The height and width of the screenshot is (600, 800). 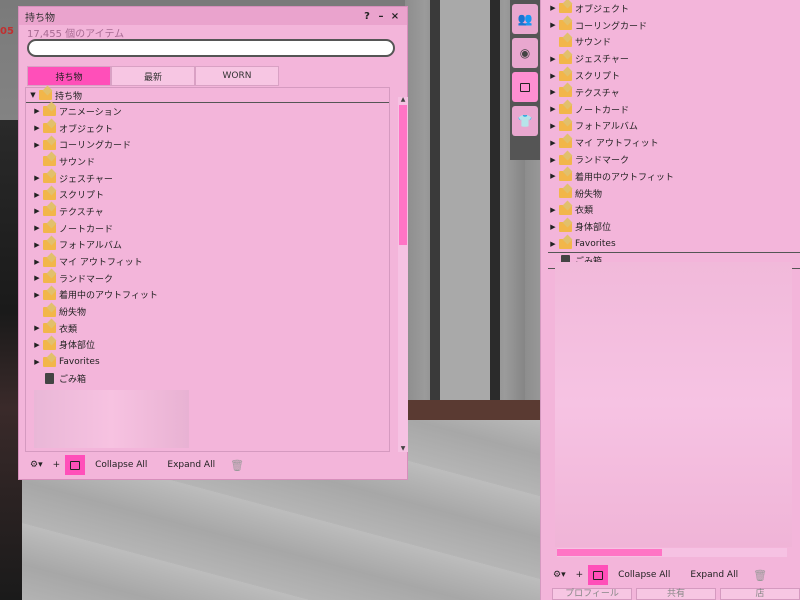 I want to click on tree-item-label: ノートカード, so click(x=602, y=110).